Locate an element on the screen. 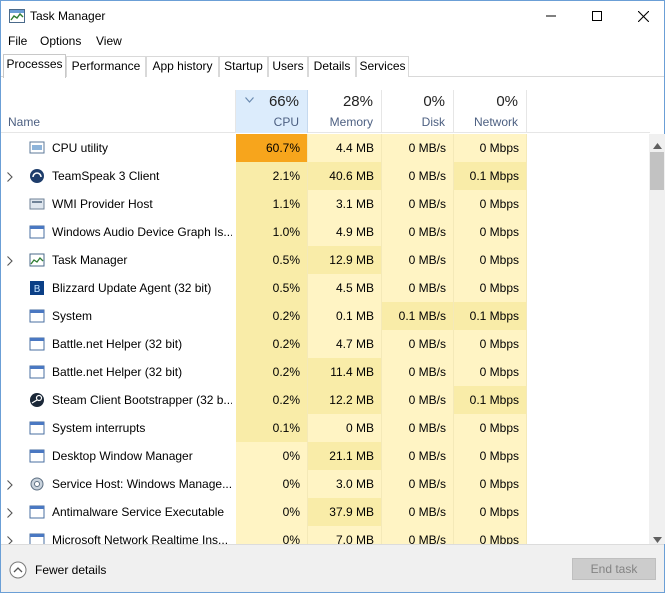 The height and width of the screenshot is (593, 665). window-title: Task Manager is located at coordinates (68, 16).